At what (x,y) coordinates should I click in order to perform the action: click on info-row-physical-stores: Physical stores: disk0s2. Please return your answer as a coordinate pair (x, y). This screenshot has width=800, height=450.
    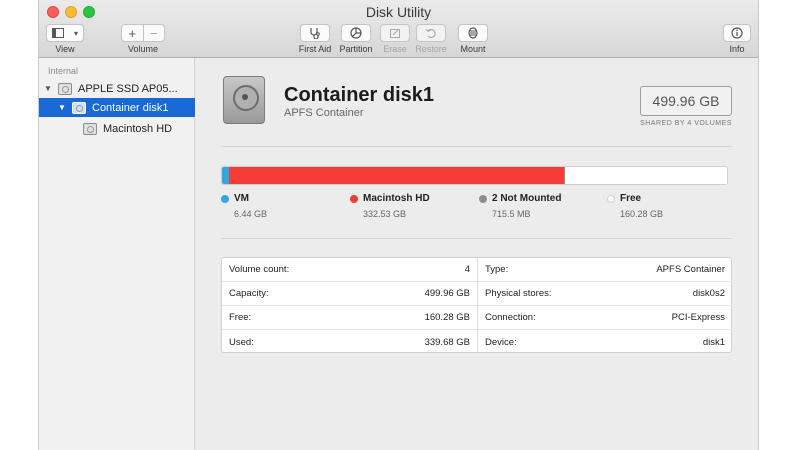
    Looking at the image, I should click on (605, 294).